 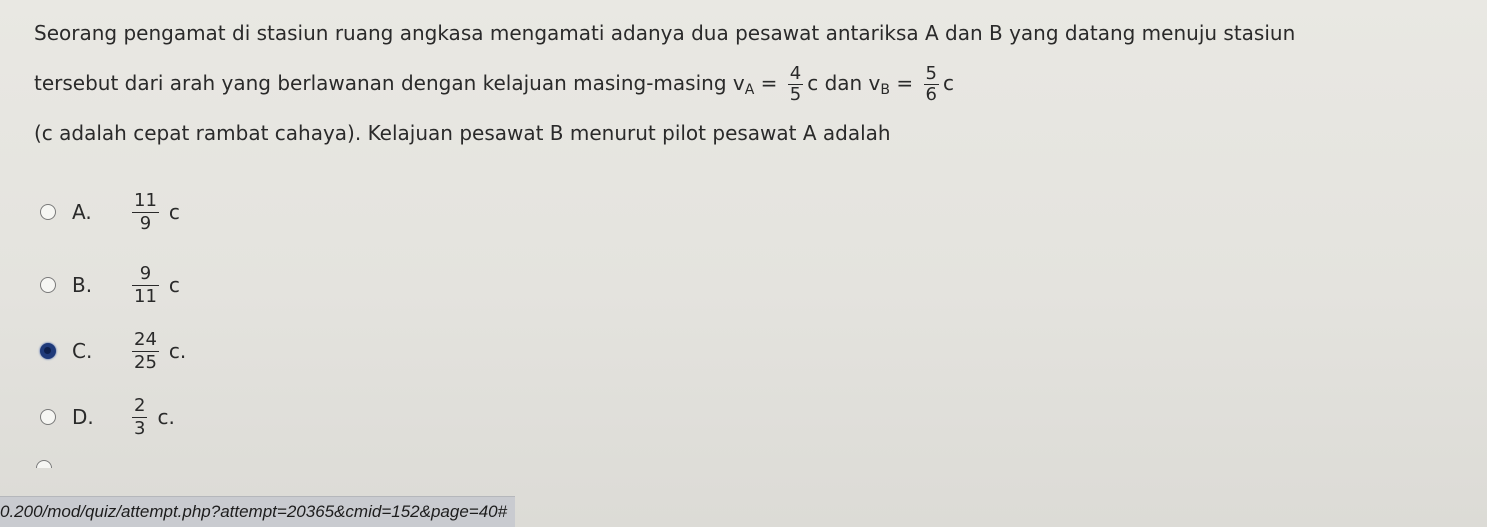 What do you see at coordinates (82, 285) in the screenshot?
I see `option-b-letter: B.` at bounding box center [82, 285].